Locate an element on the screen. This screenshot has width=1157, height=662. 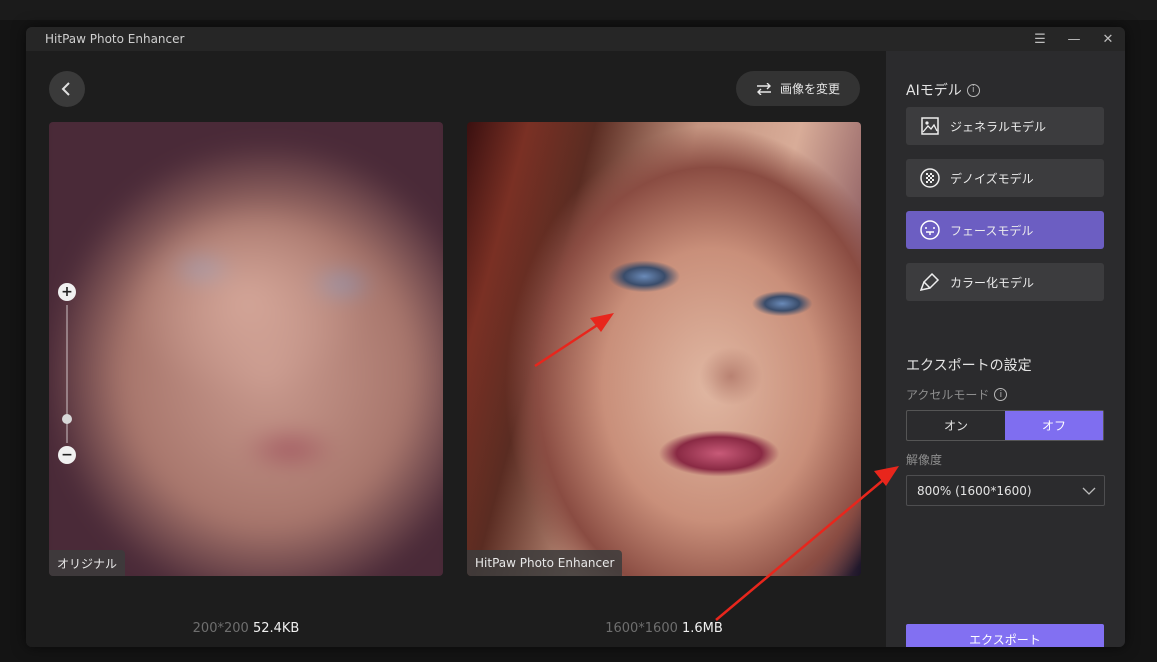
resolution-select: 800% (1600*1600) is located at coordinates (1005, 490).